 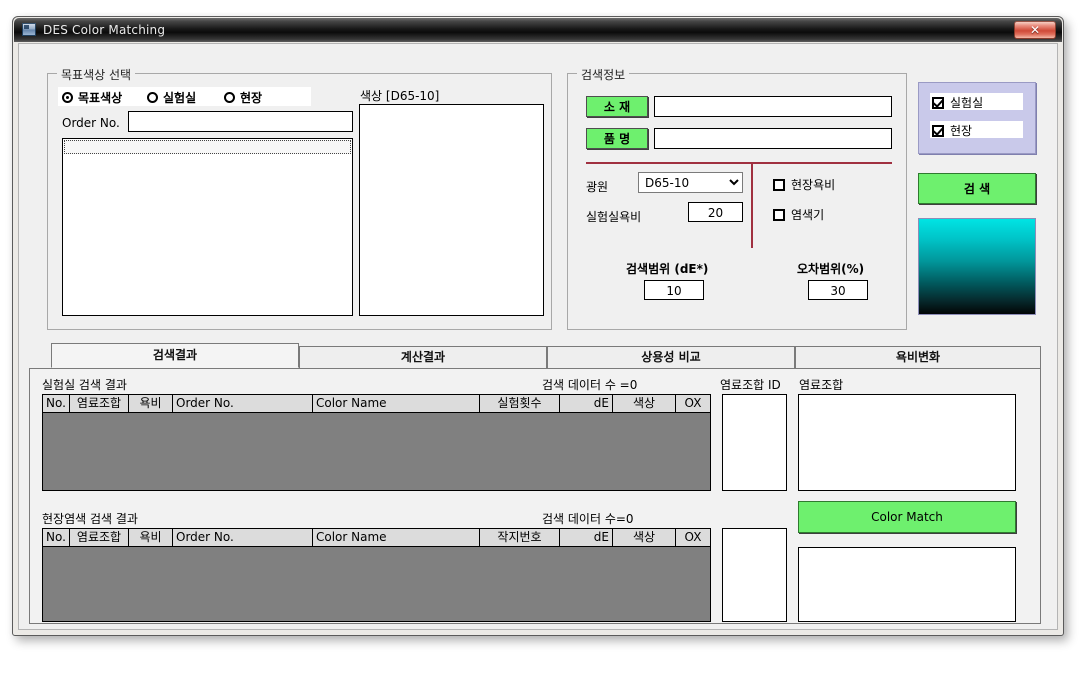 What do you see at coordinates (84, 385) in the screenshot?
I see `lab-results-caption: 실험실 검색 결과` at bounding box center [84, 385].